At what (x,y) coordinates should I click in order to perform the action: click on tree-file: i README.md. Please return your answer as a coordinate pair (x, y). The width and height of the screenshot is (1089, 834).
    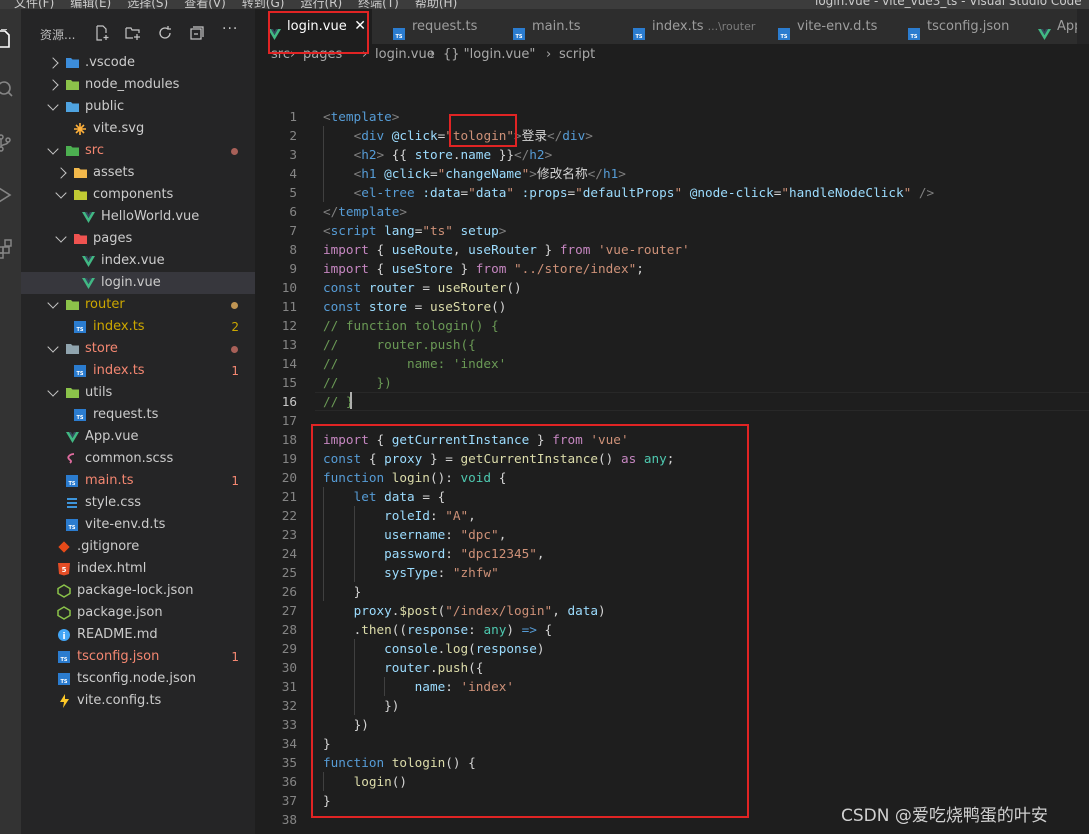
    Looking at the image, I should click on (138, 635).